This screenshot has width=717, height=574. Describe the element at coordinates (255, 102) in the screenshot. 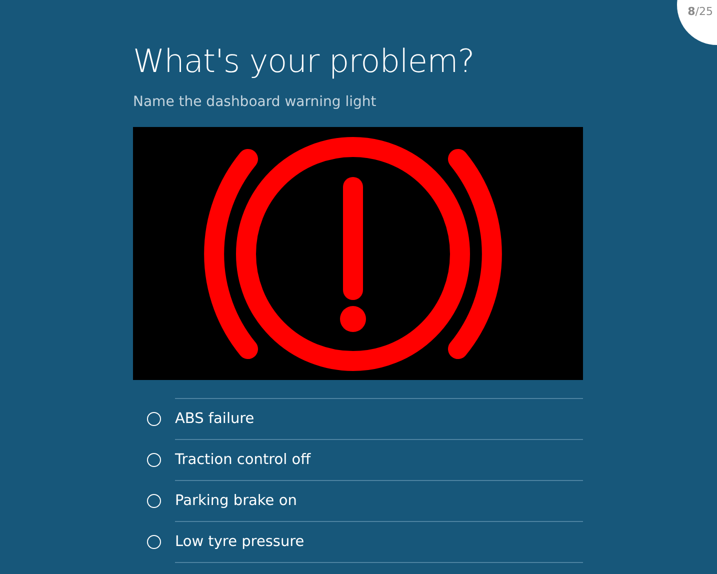

I see `question-subtitle: Name the dashboard warning light` at that location.